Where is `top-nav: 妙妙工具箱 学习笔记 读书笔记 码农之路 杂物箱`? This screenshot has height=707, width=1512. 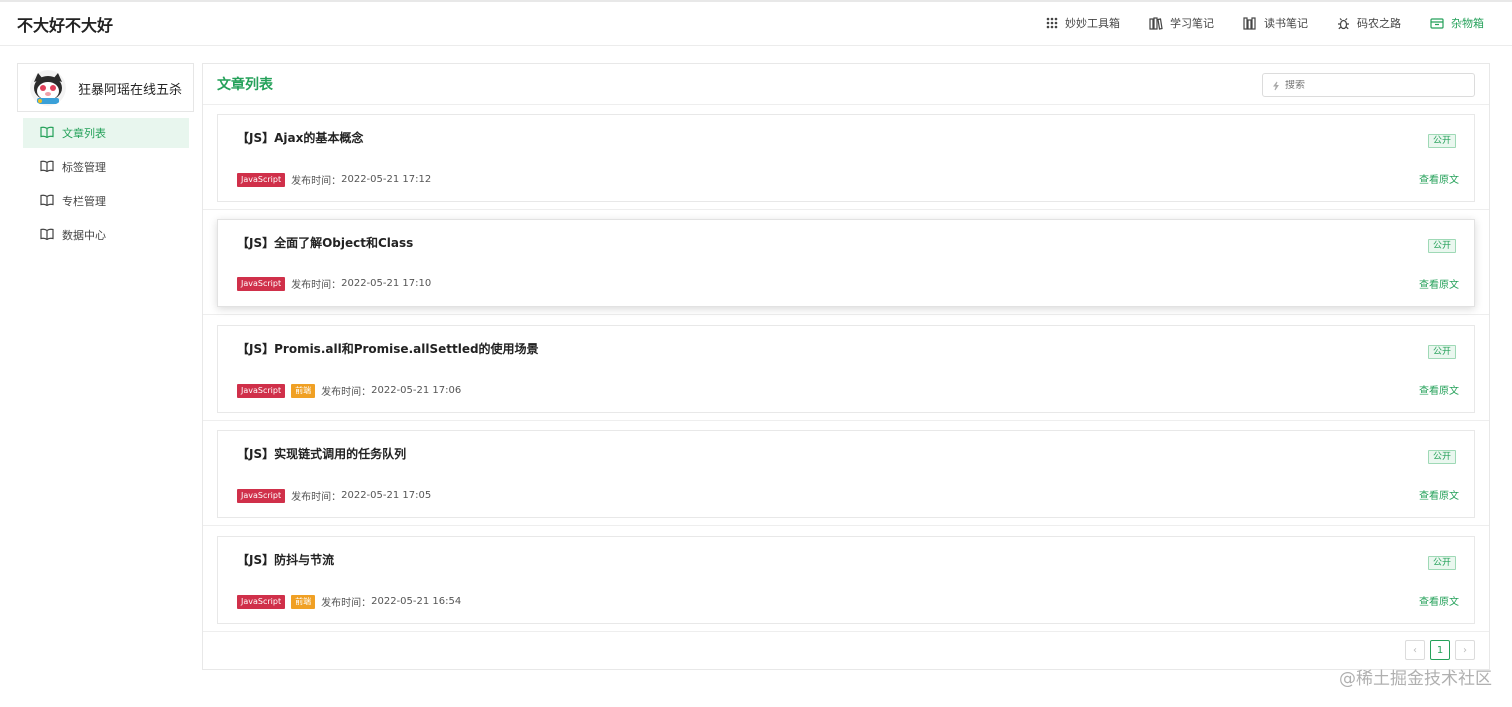 top-nav: 妙妙工具箱 学习笔记 读书笔记 码农之路 杂物箱 is located at coordinates (1265, 23).